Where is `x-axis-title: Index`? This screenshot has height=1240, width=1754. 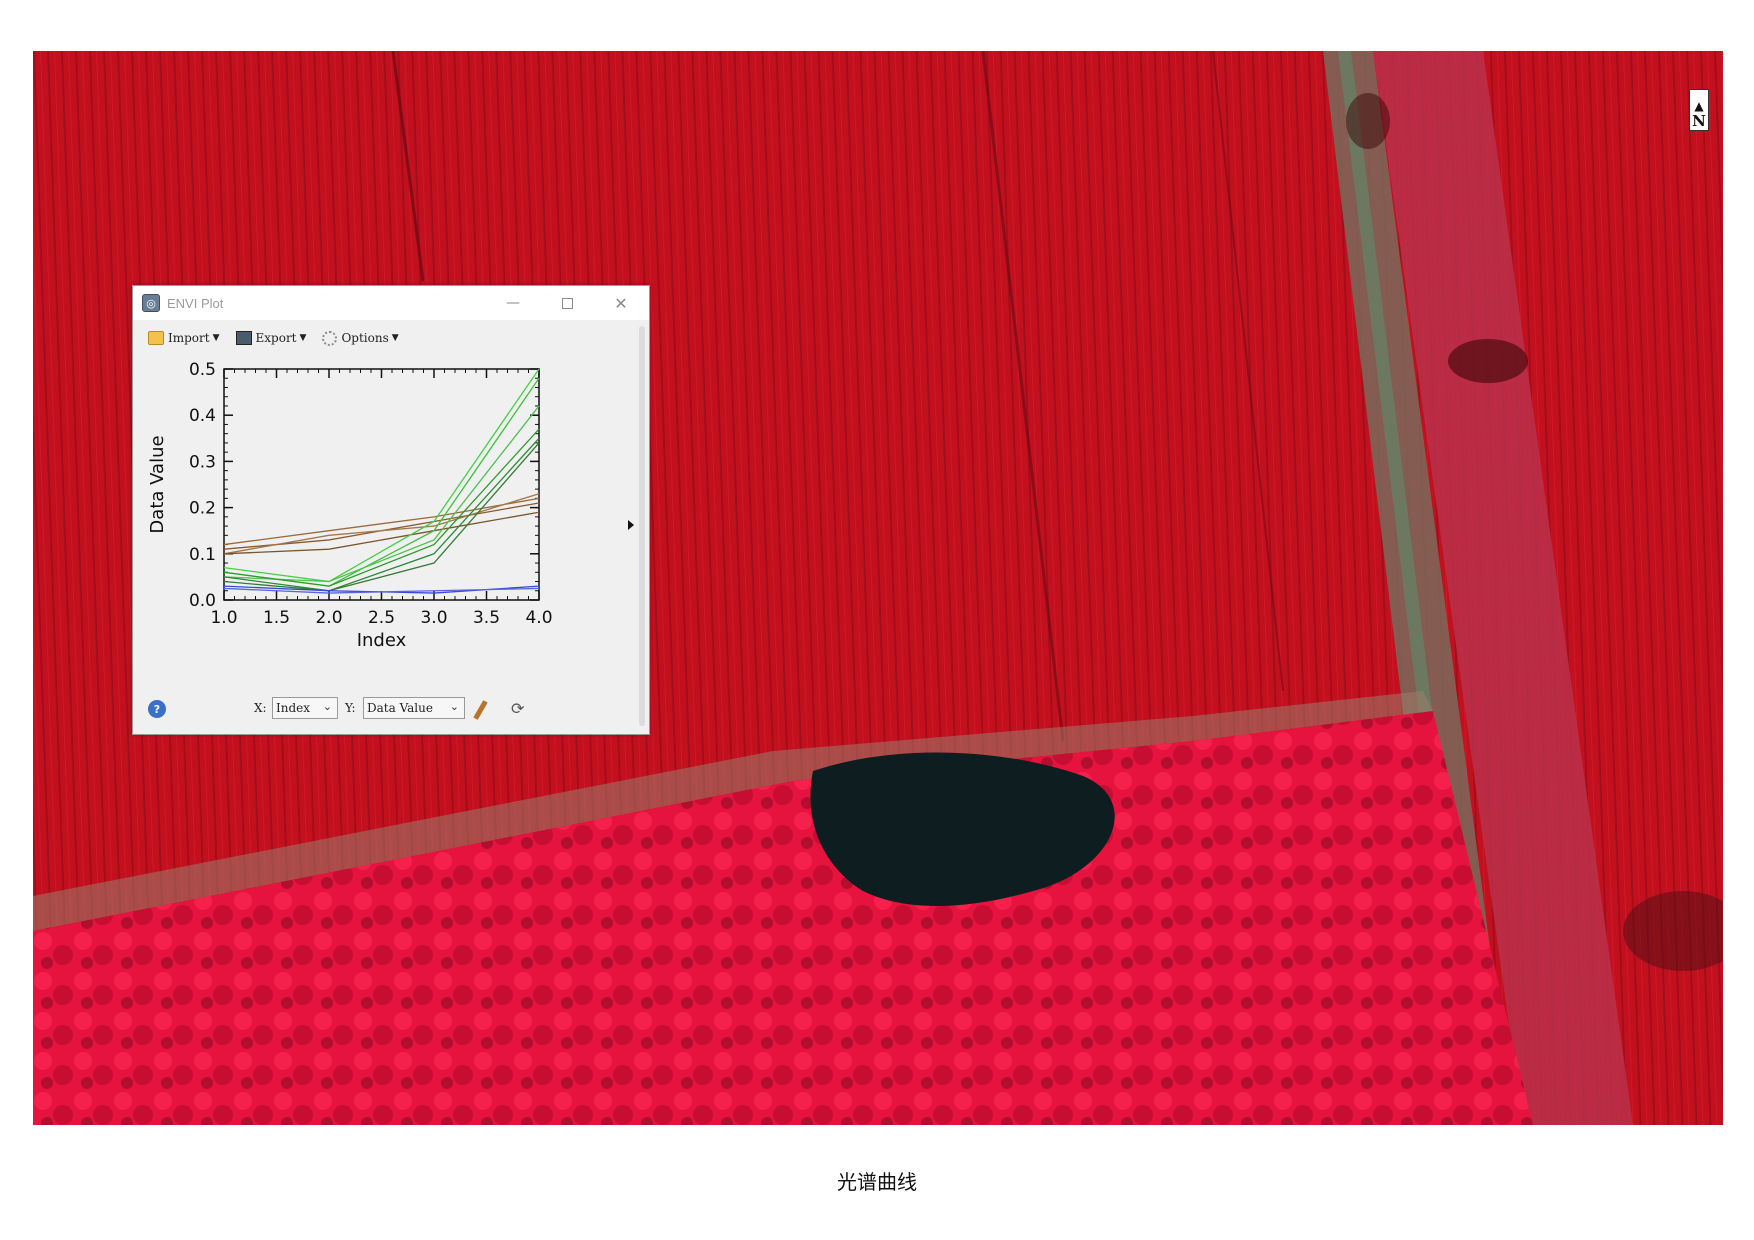 x-axis-title: Index is located at coordinates (382, 640).